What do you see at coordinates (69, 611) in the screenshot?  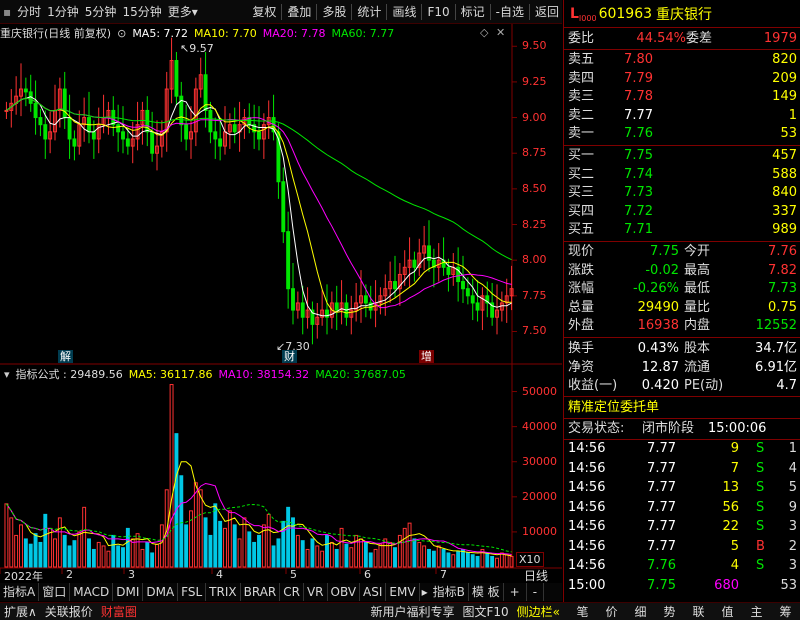 I see `related-quote-button: 关联报价` at bounding box center [69, 611].